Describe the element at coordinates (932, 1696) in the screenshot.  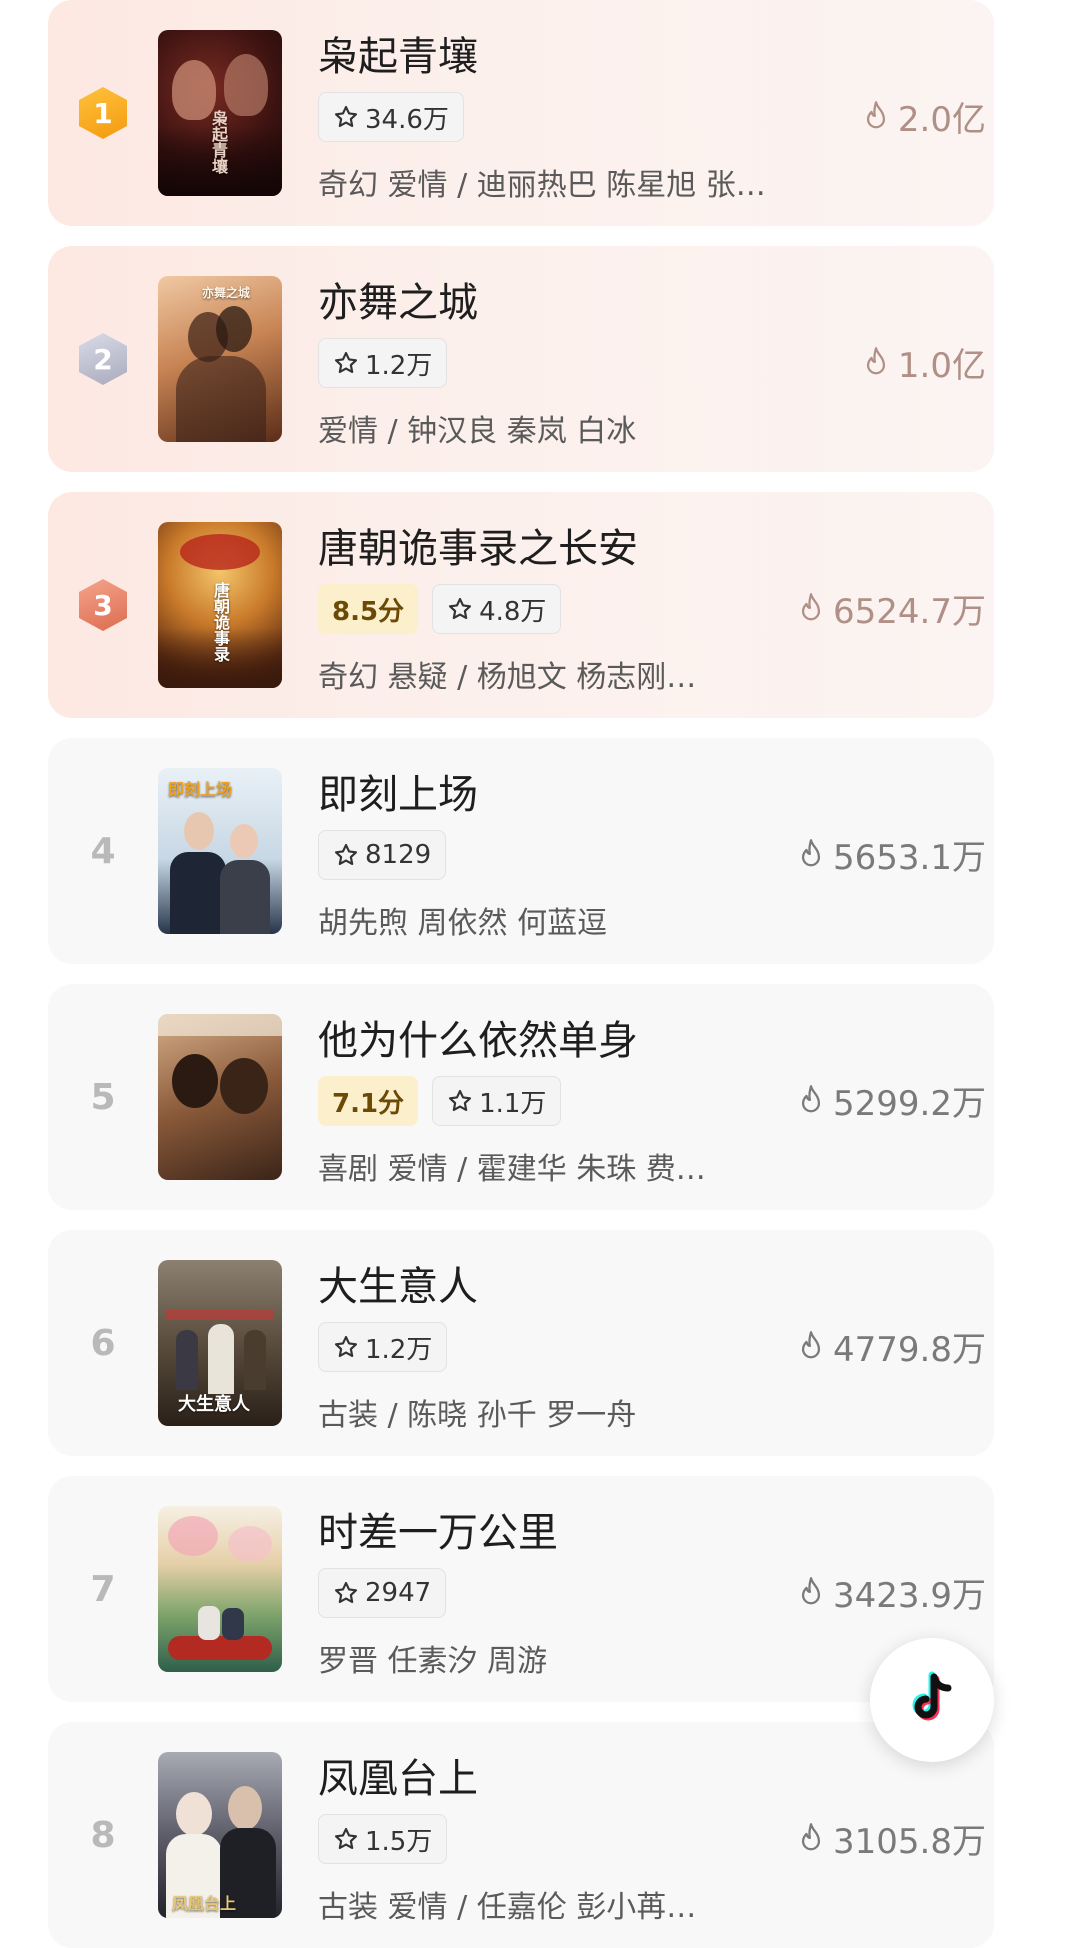
I see `tiktok-icon` at that location.